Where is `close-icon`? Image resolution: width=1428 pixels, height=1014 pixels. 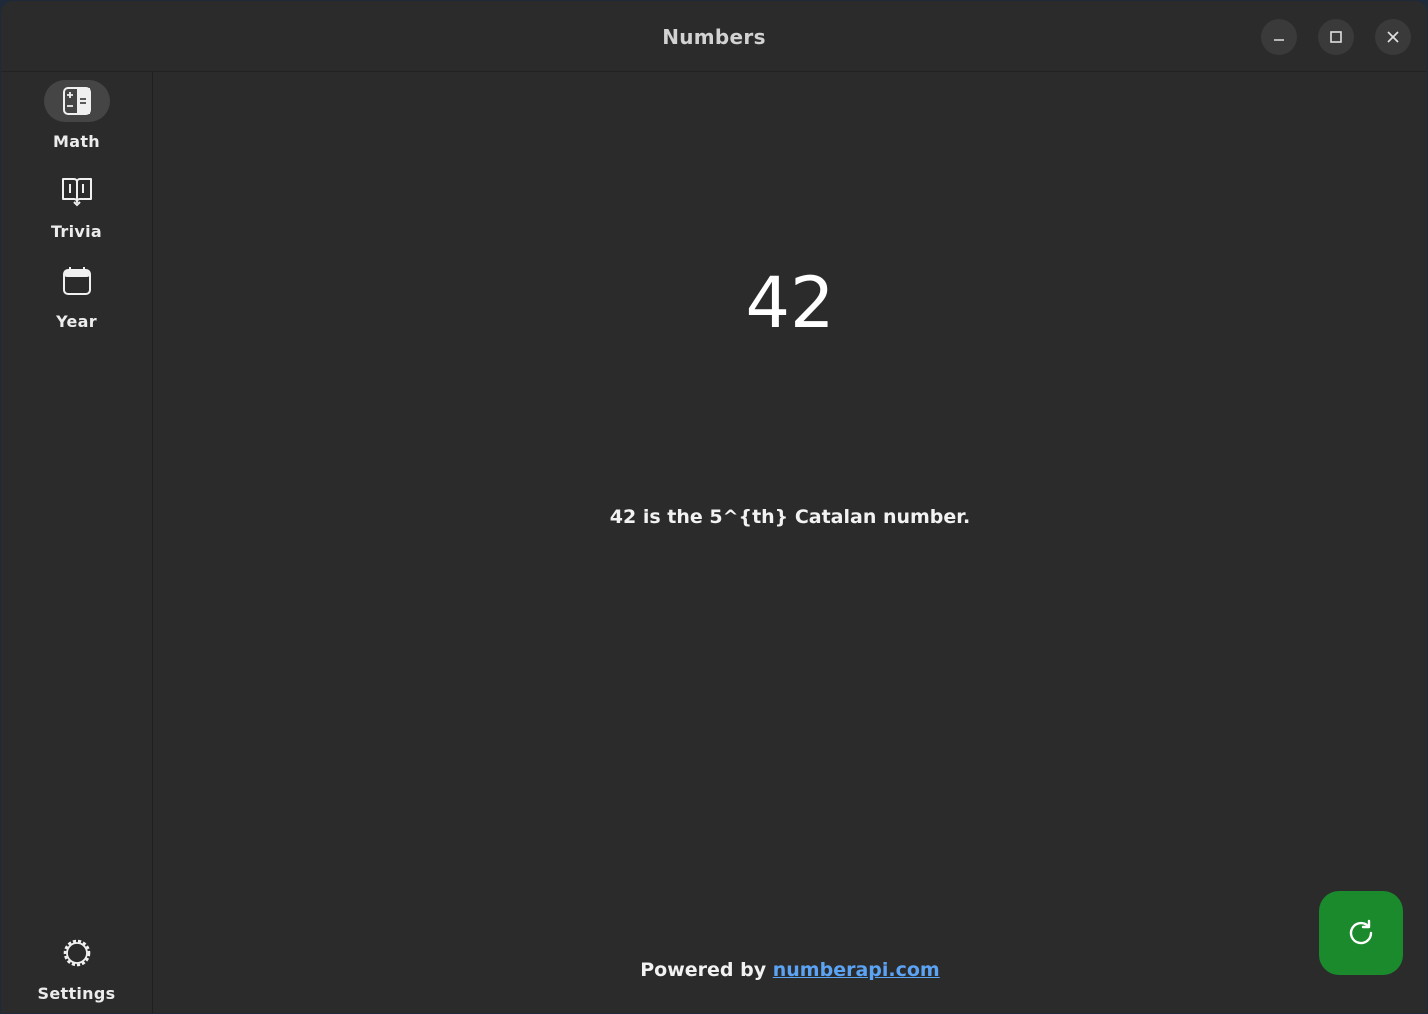
close-icon is located at coordinates (1393, 37).